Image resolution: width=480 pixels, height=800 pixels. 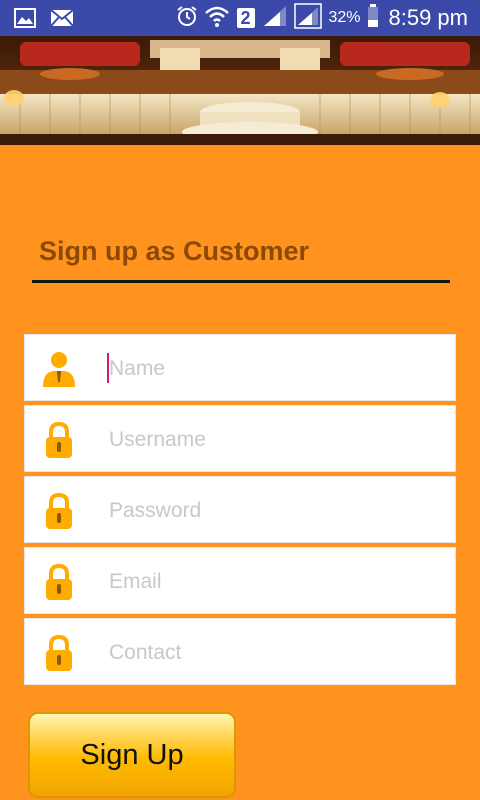 I want to click on battery-icon, so click(x=373, y=18).